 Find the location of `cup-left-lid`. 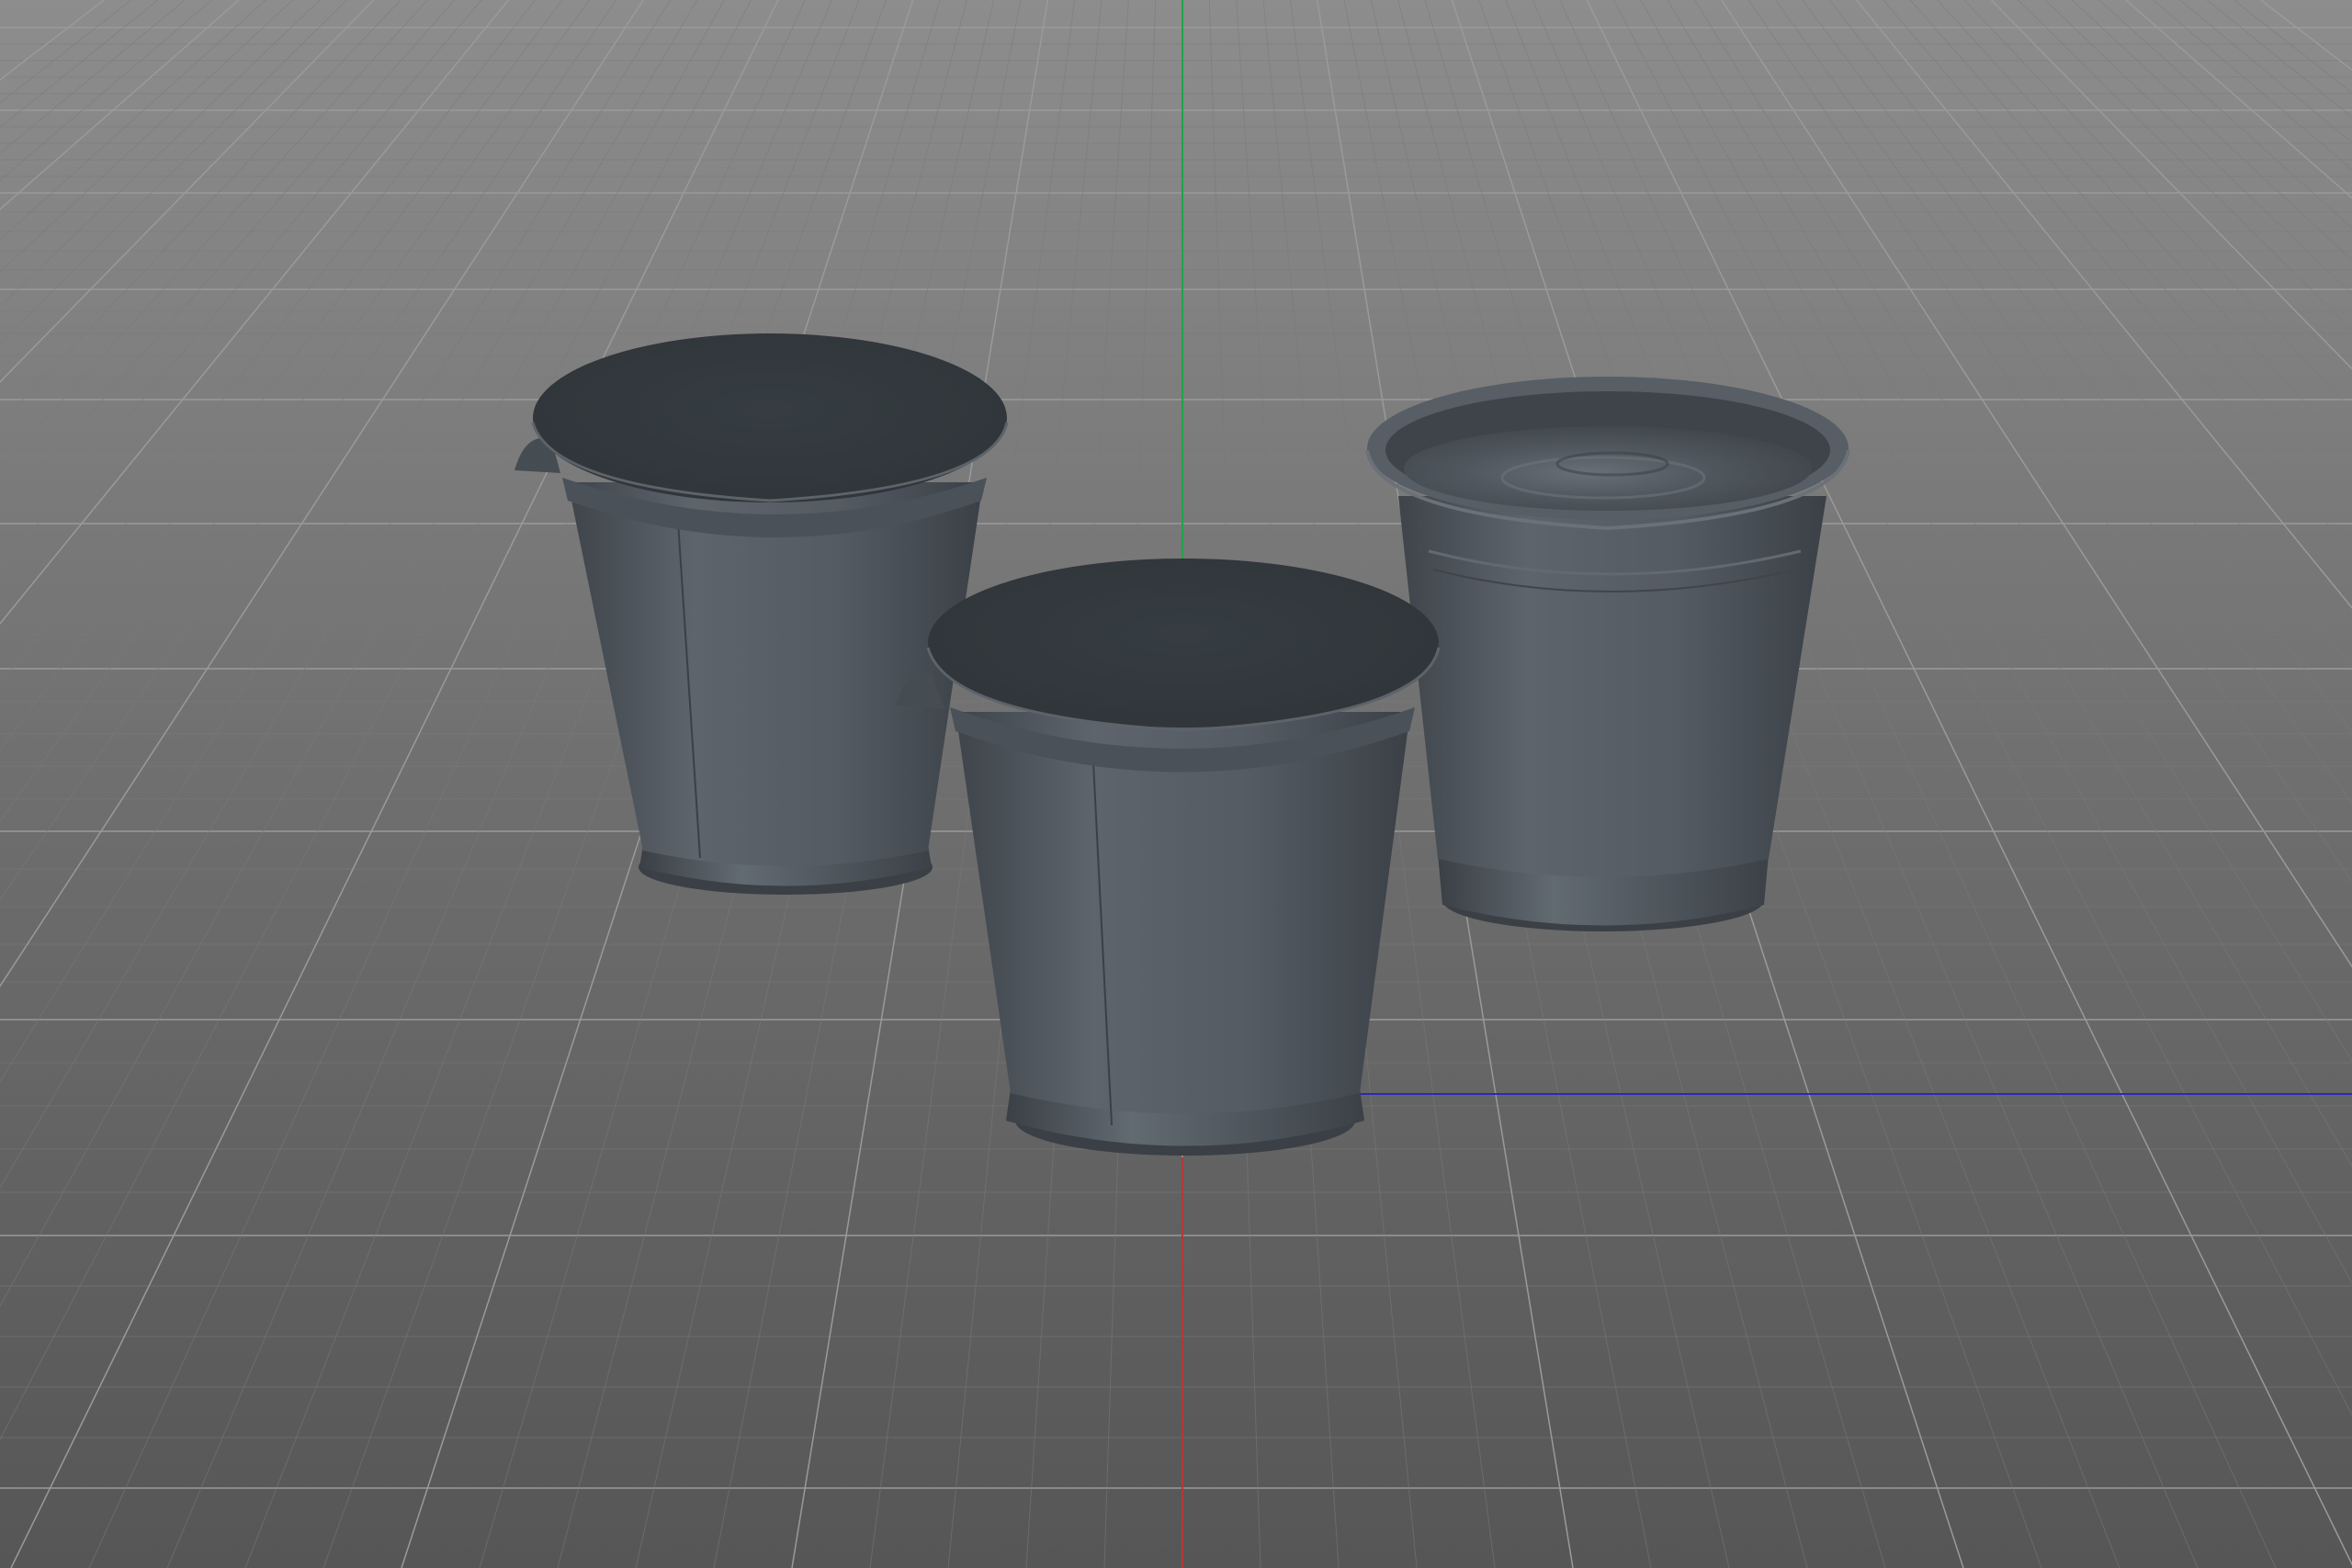

cup-left-lid is located at coordinates (770, 417).